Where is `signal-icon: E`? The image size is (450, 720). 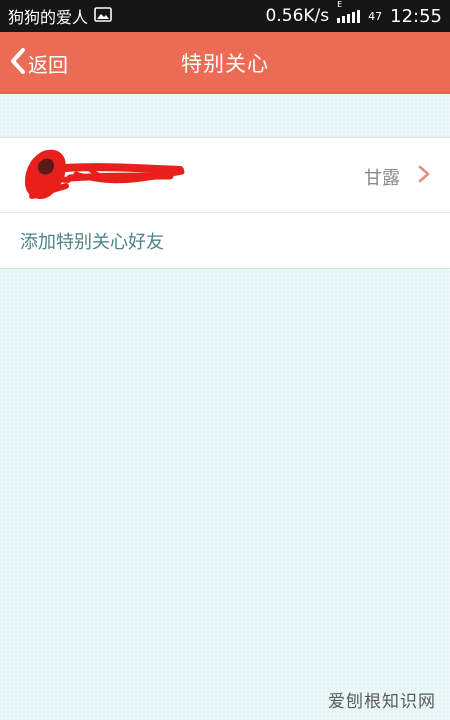 signal-icon: E is located at coordinates (349, 11).